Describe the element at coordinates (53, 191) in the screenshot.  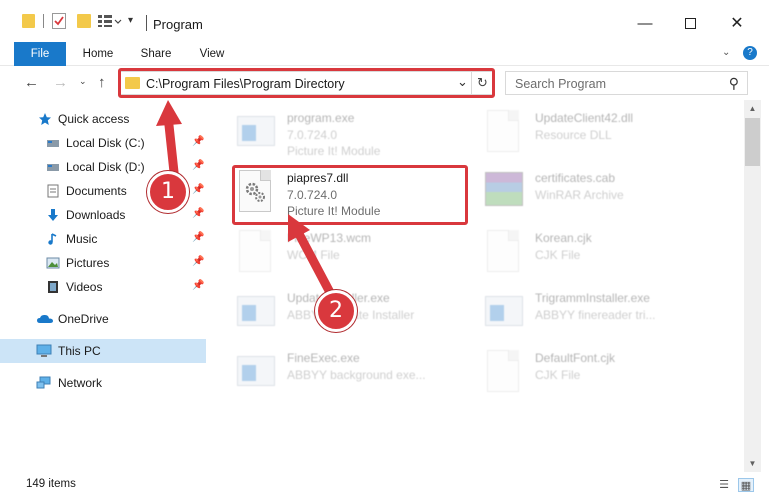
I see `documents-icon` at that location.